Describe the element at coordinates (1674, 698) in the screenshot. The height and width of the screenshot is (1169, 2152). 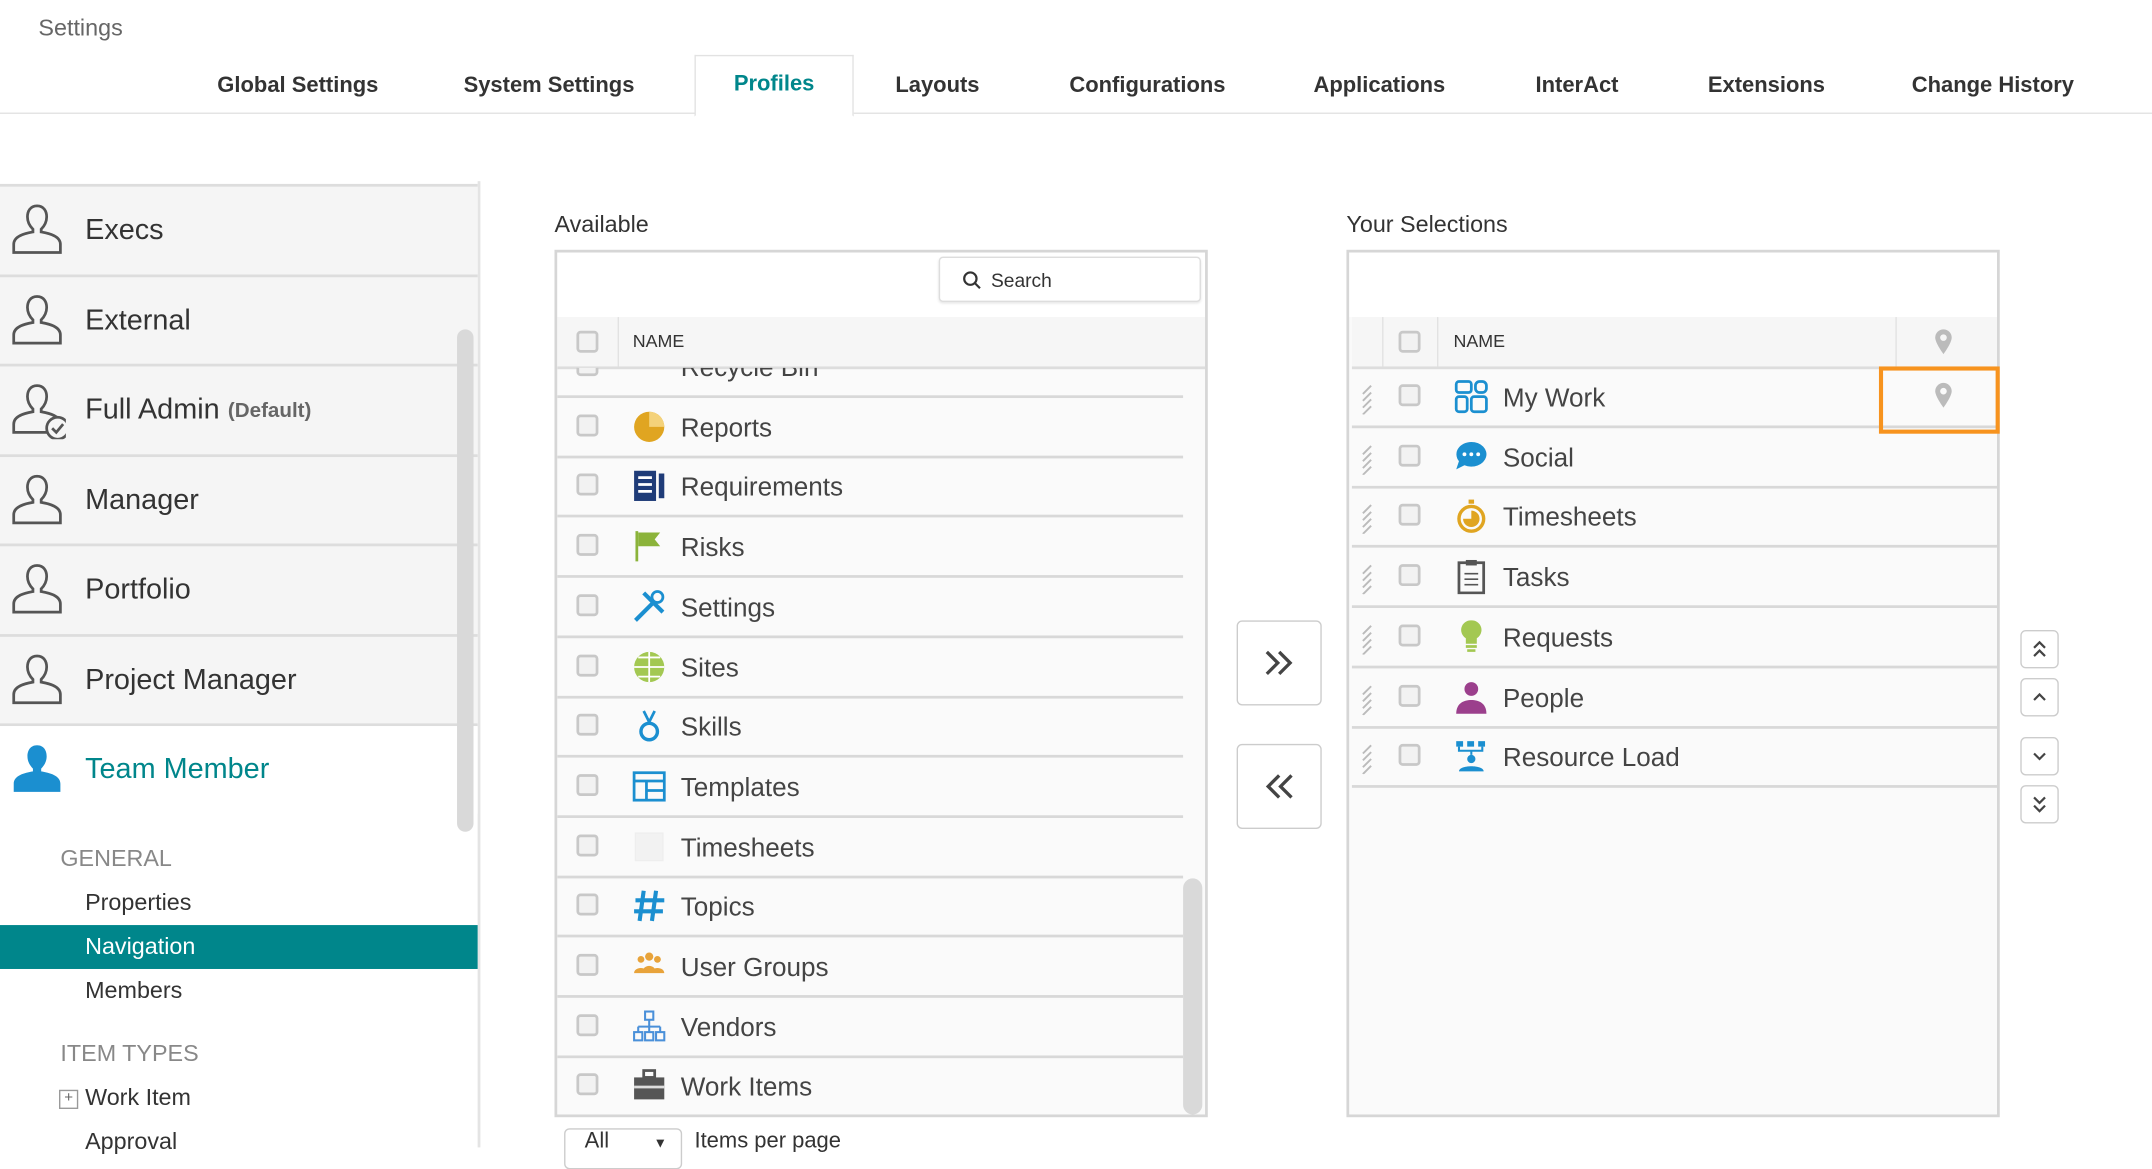
I see `list-item: People` at that location.